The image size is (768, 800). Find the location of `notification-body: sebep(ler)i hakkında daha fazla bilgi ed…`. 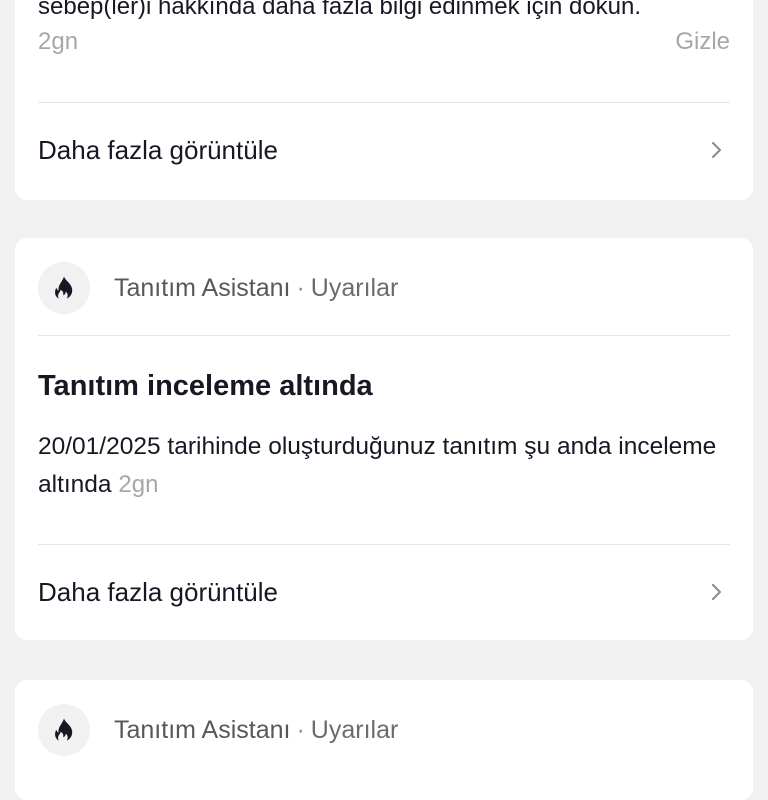

notification-body: sebep(ler)i hakkında daha fazla bilgi ed… is located at coordinates (340, 10).